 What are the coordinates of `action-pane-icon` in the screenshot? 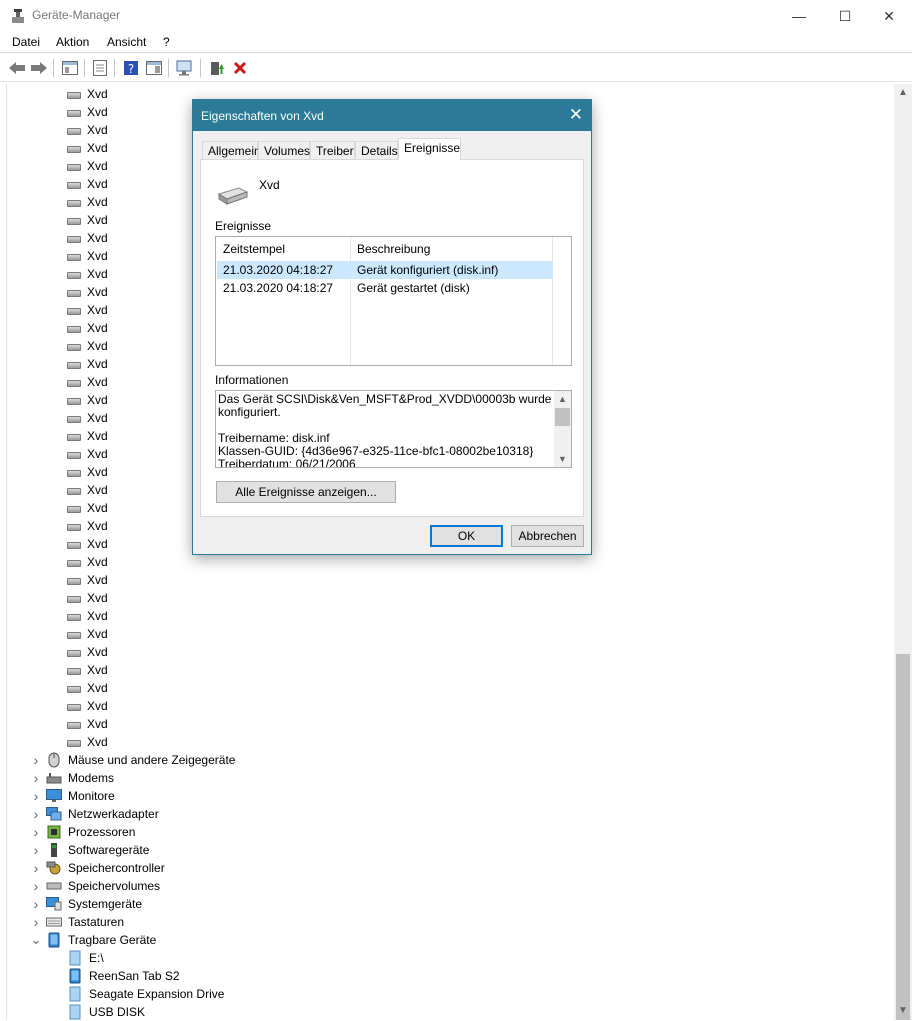 It's located at (154, 68).